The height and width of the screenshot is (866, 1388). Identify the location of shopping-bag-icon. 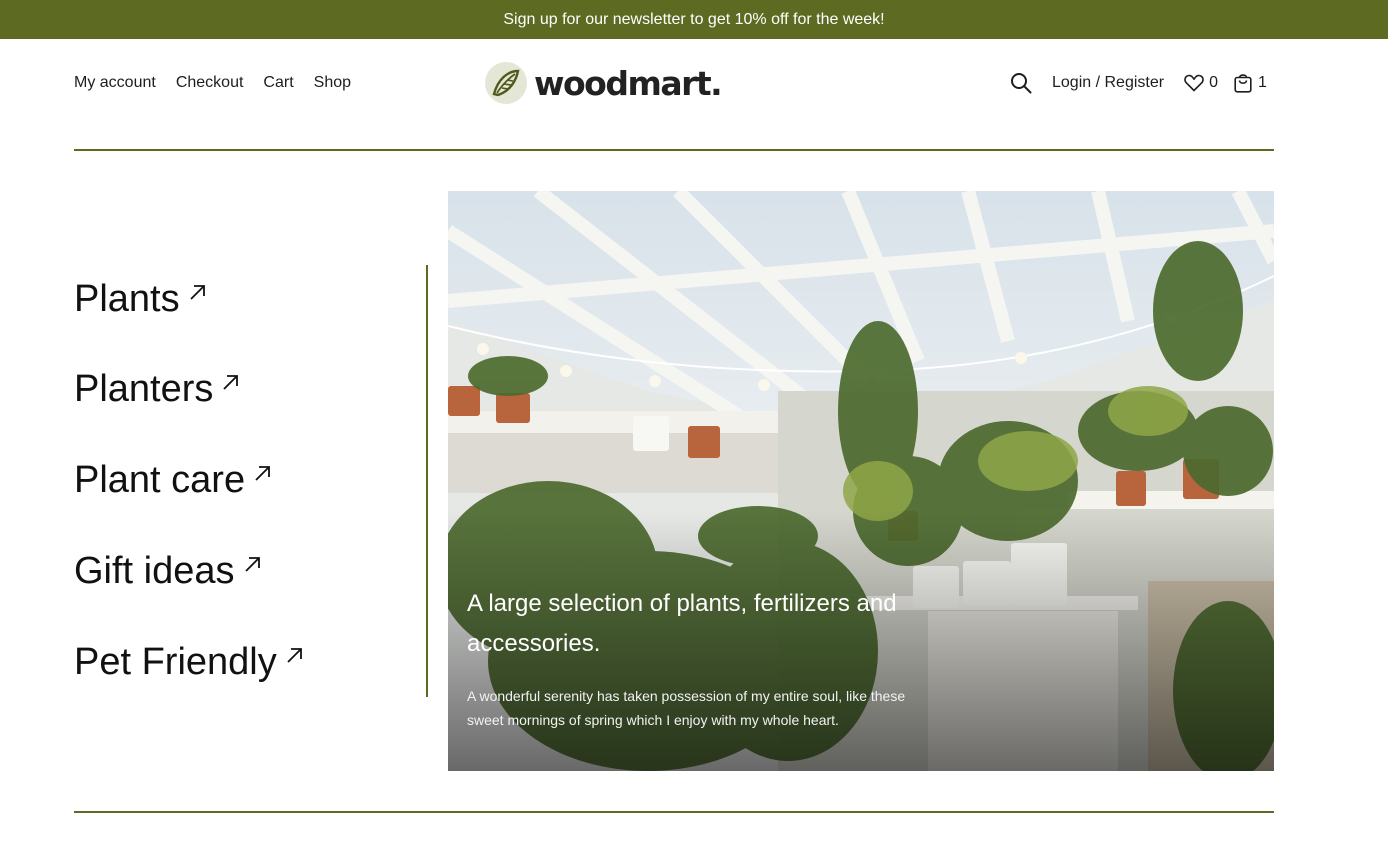
(1243, 83).